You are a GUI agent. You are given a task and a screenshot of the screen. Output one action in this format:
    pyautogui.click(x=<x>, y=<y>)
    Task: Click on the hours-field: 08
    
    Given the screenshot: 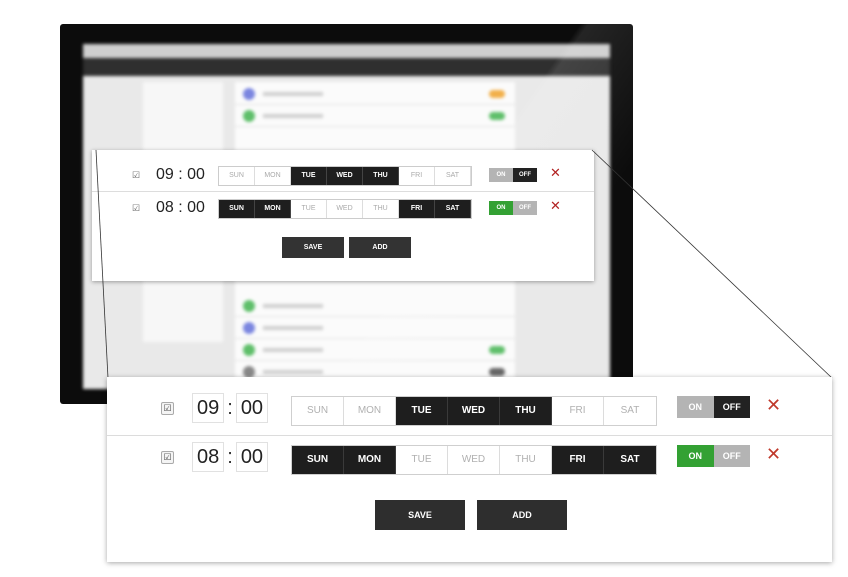 What is the action you would take?
    pyautogui.click(x=208, y=457)
    